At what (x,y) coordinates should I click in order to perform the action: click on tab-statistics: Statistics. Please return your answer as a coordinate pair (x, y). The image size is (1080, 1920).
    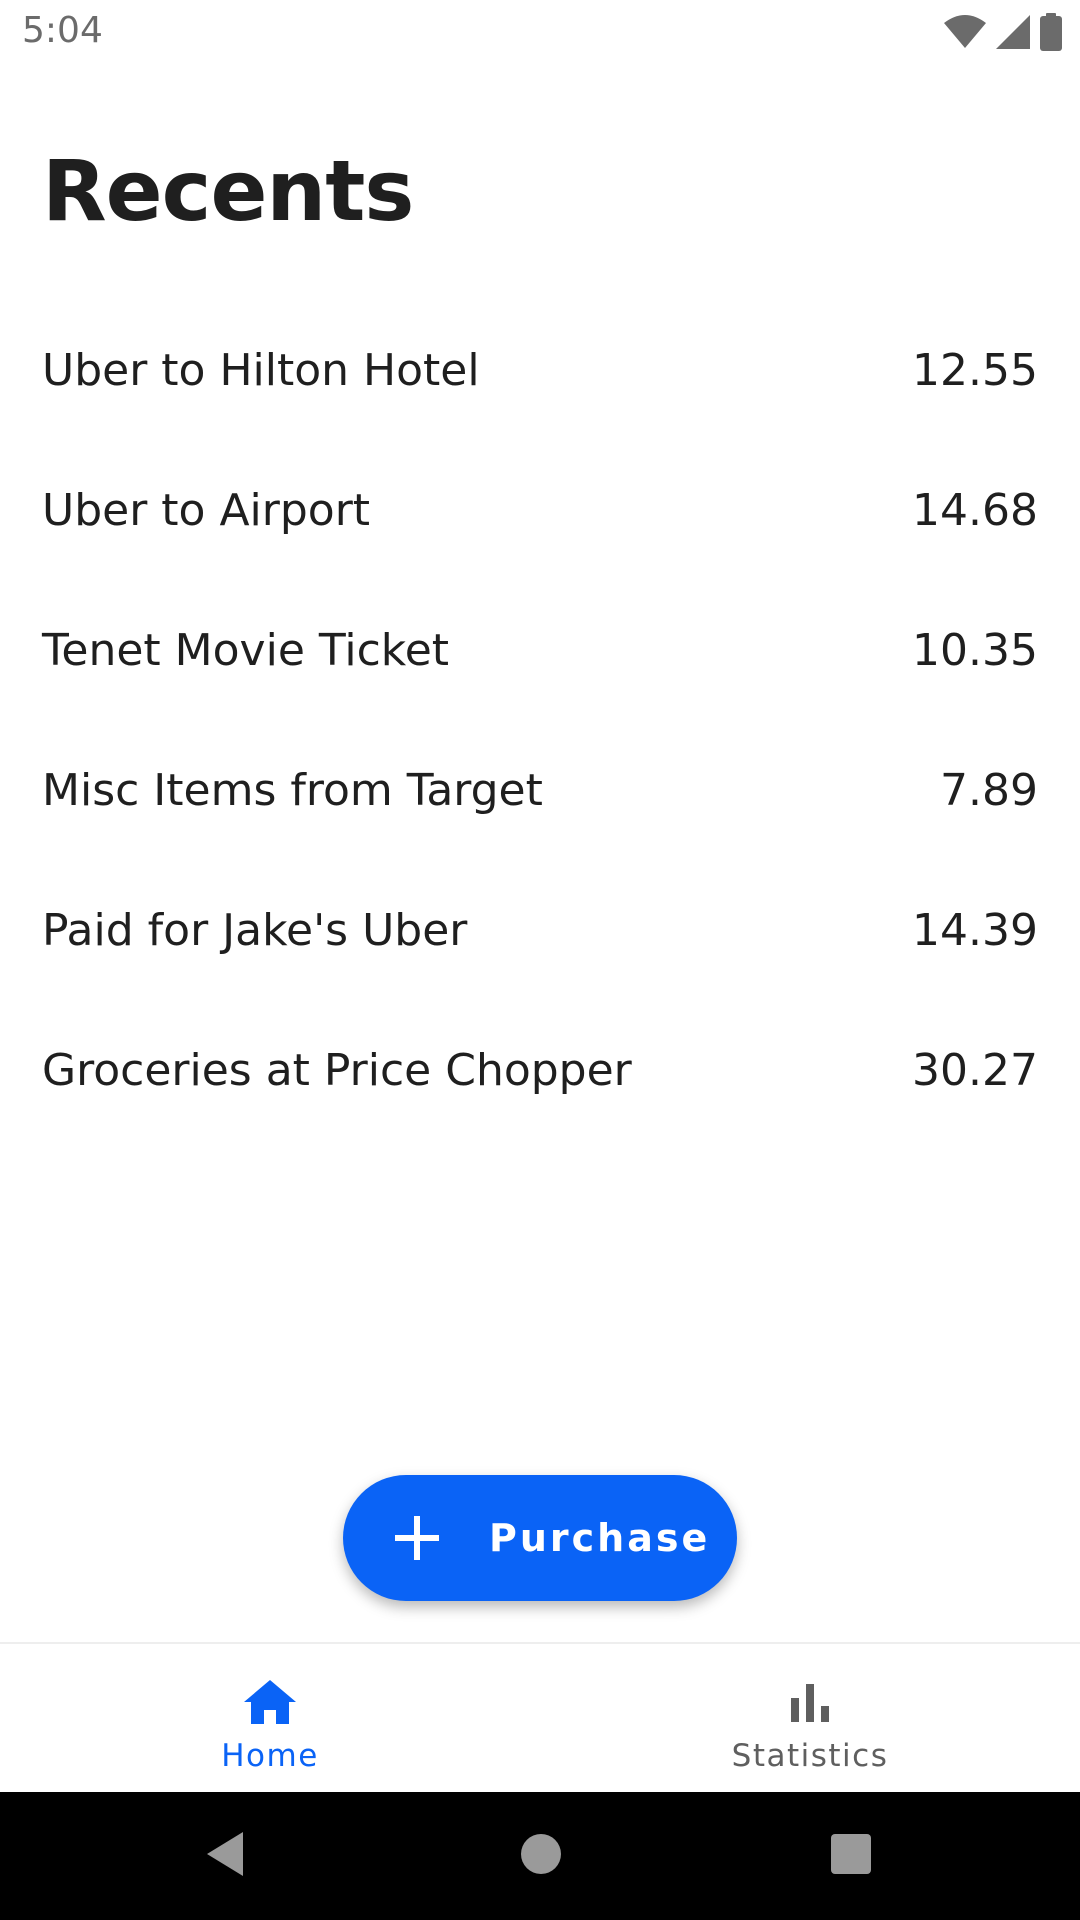
    Looking at the image, I should click on (810, 1719).